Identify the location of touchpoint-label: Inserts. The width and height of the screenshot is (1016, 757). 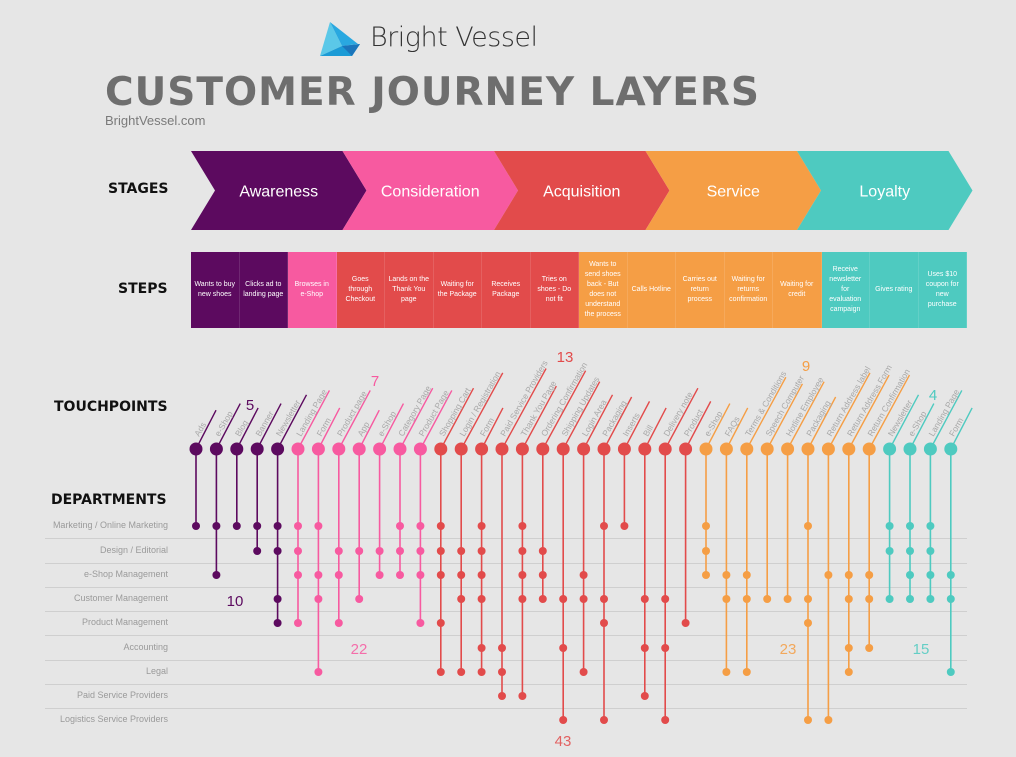
(630, 424).